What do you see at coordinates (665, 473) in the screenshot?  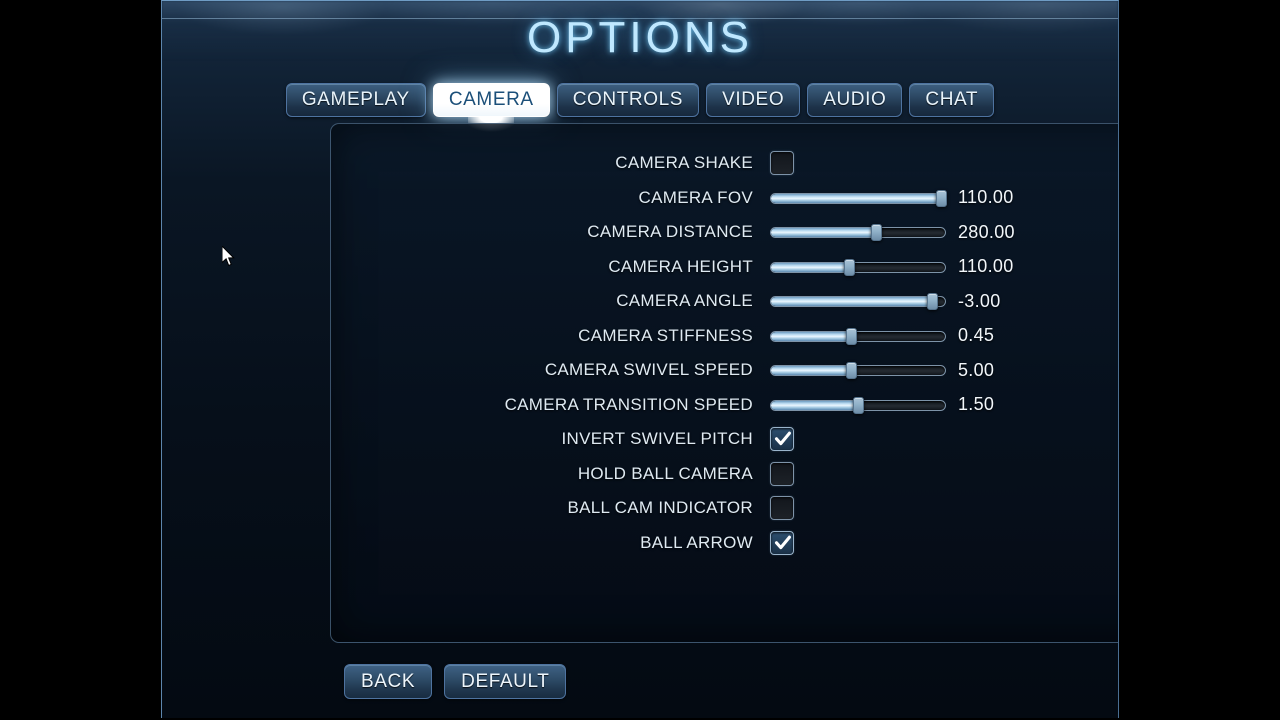 I see `setting-label: HOLD BALL CAMERA` at bounding box center [665, 473].